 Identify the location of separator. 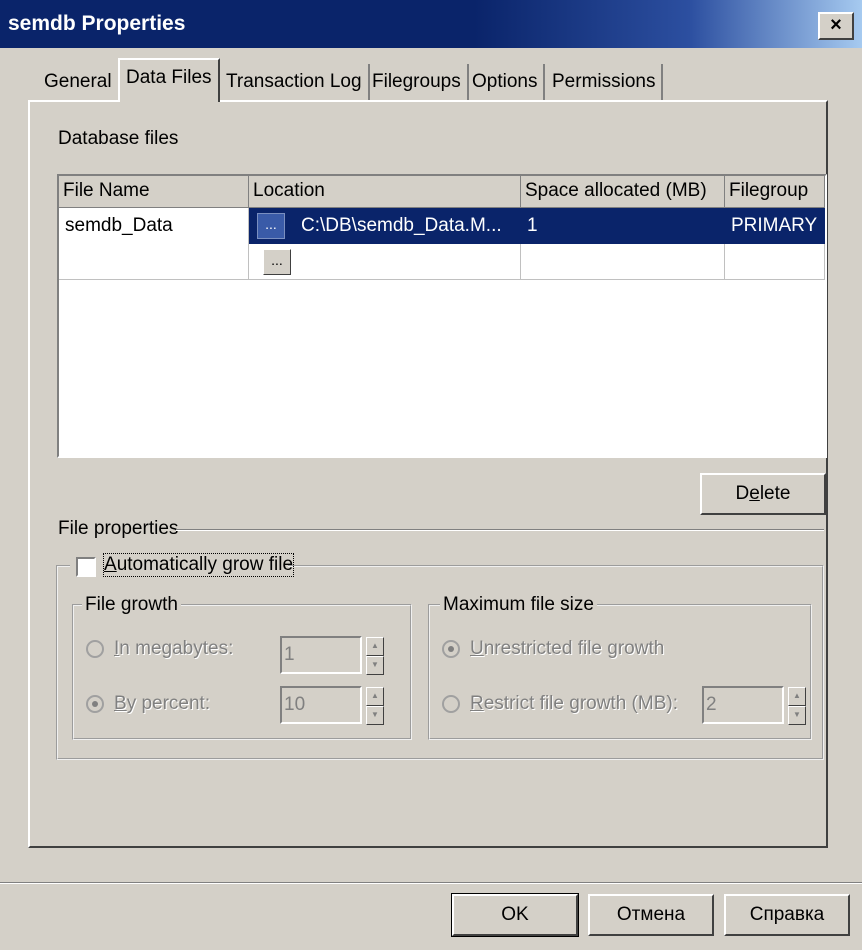
(500, 530).